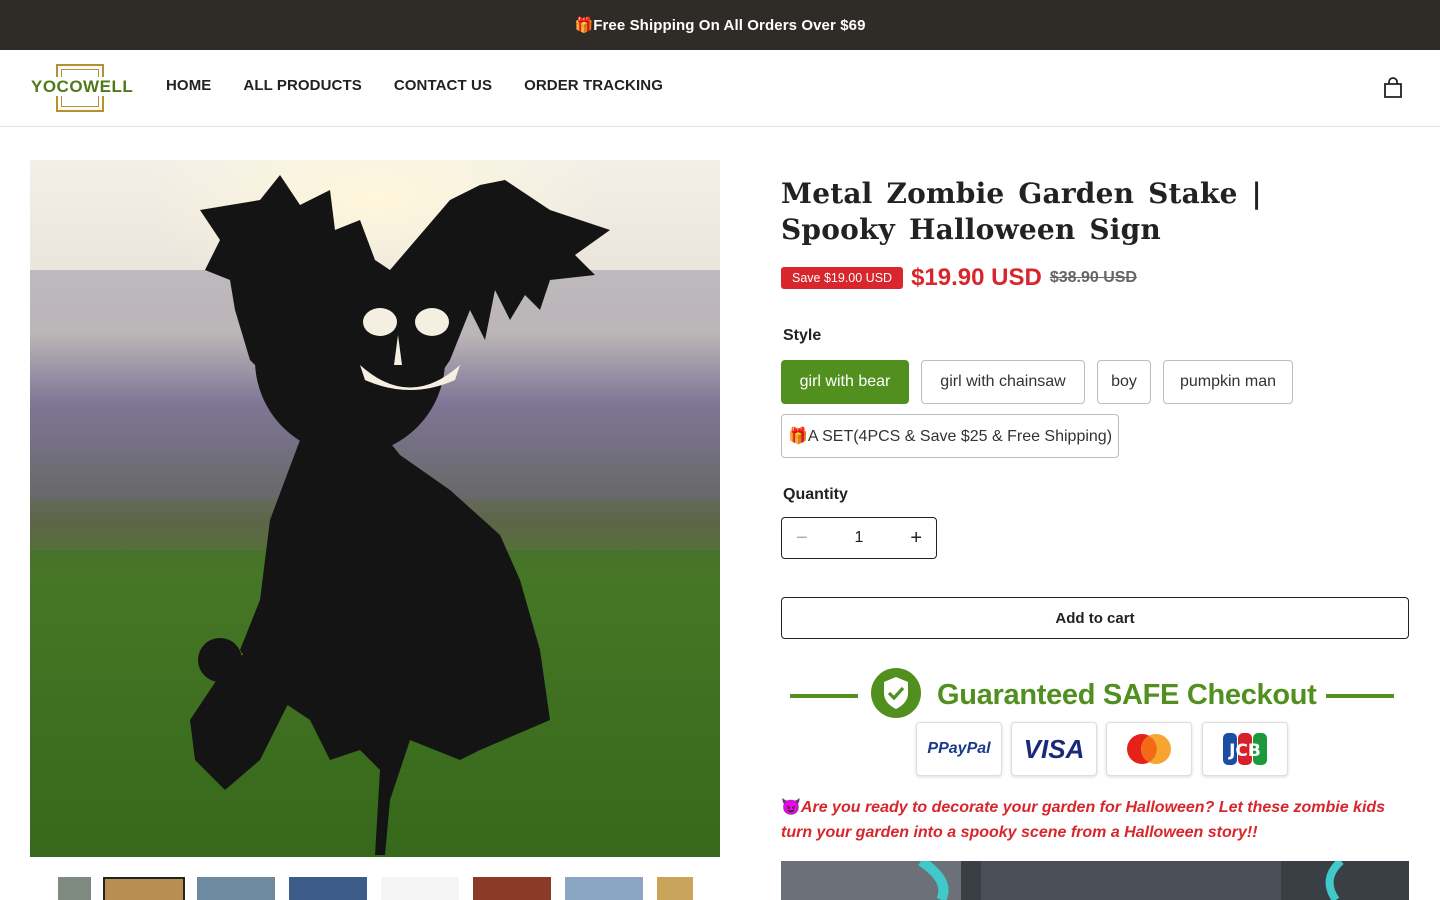  I want to click on quantity-input: 1, so click(859, 538).